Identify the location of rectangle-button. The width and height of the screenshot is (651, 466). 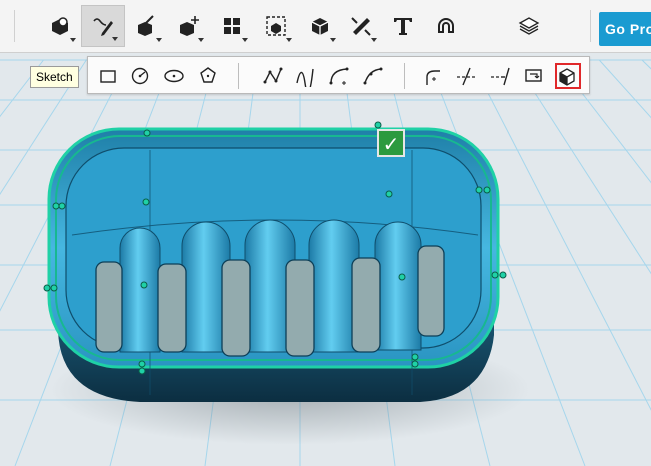
(108, 76).